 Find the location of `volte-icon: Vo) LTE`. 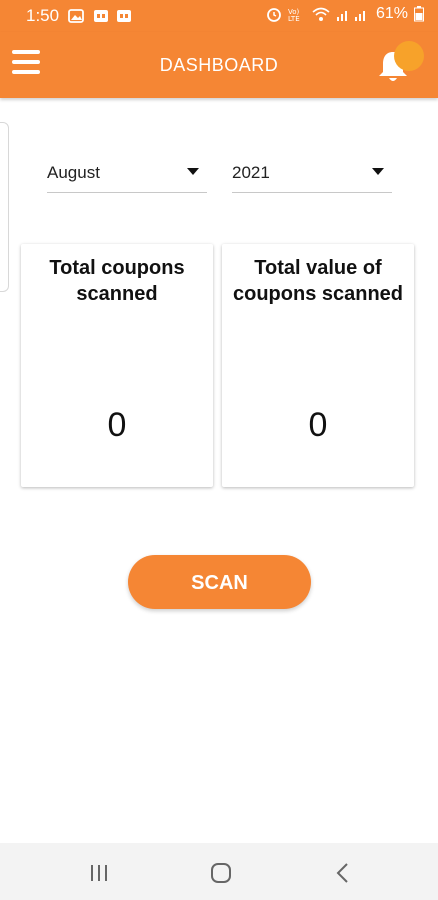

volte-icon: Vo) LTE is located at coordinates (294, 15).